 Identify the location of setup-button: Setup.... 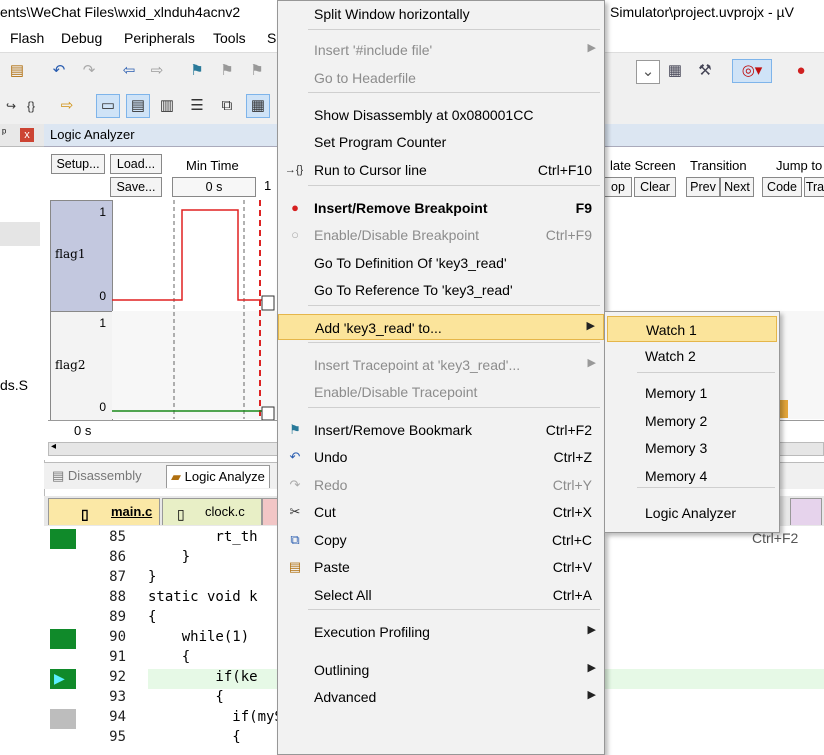
(78, 164).